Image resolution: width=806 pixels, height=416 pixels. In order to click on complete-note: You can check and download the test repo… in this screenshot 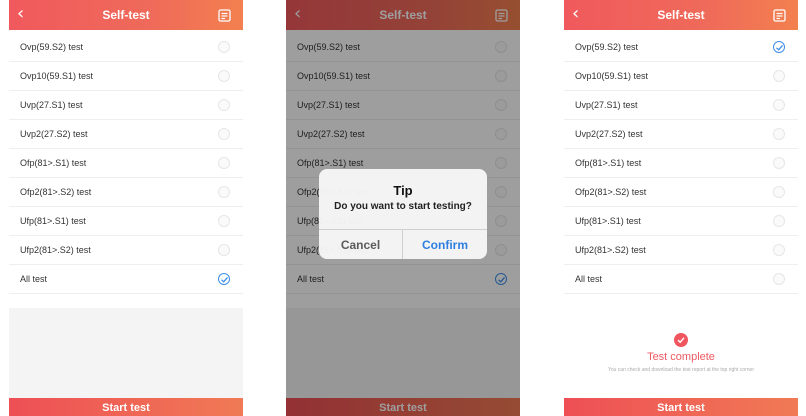, I will do `click(681, 370)`.